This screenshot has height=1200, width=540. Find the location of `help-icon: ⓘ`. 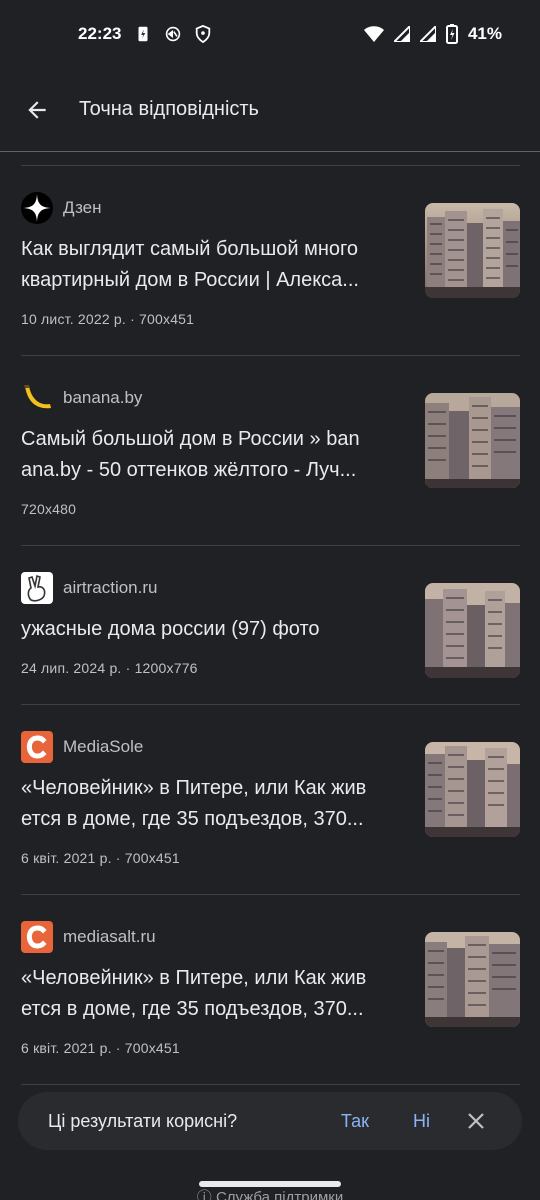

help-icon: ⓘ is located at coordinates (204, 1194).